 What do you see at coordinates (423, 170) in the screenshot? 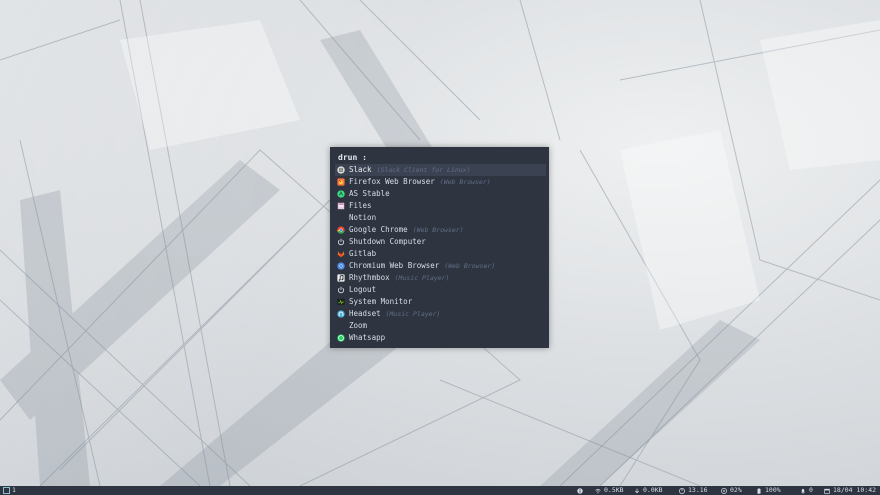
I see `entry-description: (Slack Client for Linux)` at bounding box center [423, 170].